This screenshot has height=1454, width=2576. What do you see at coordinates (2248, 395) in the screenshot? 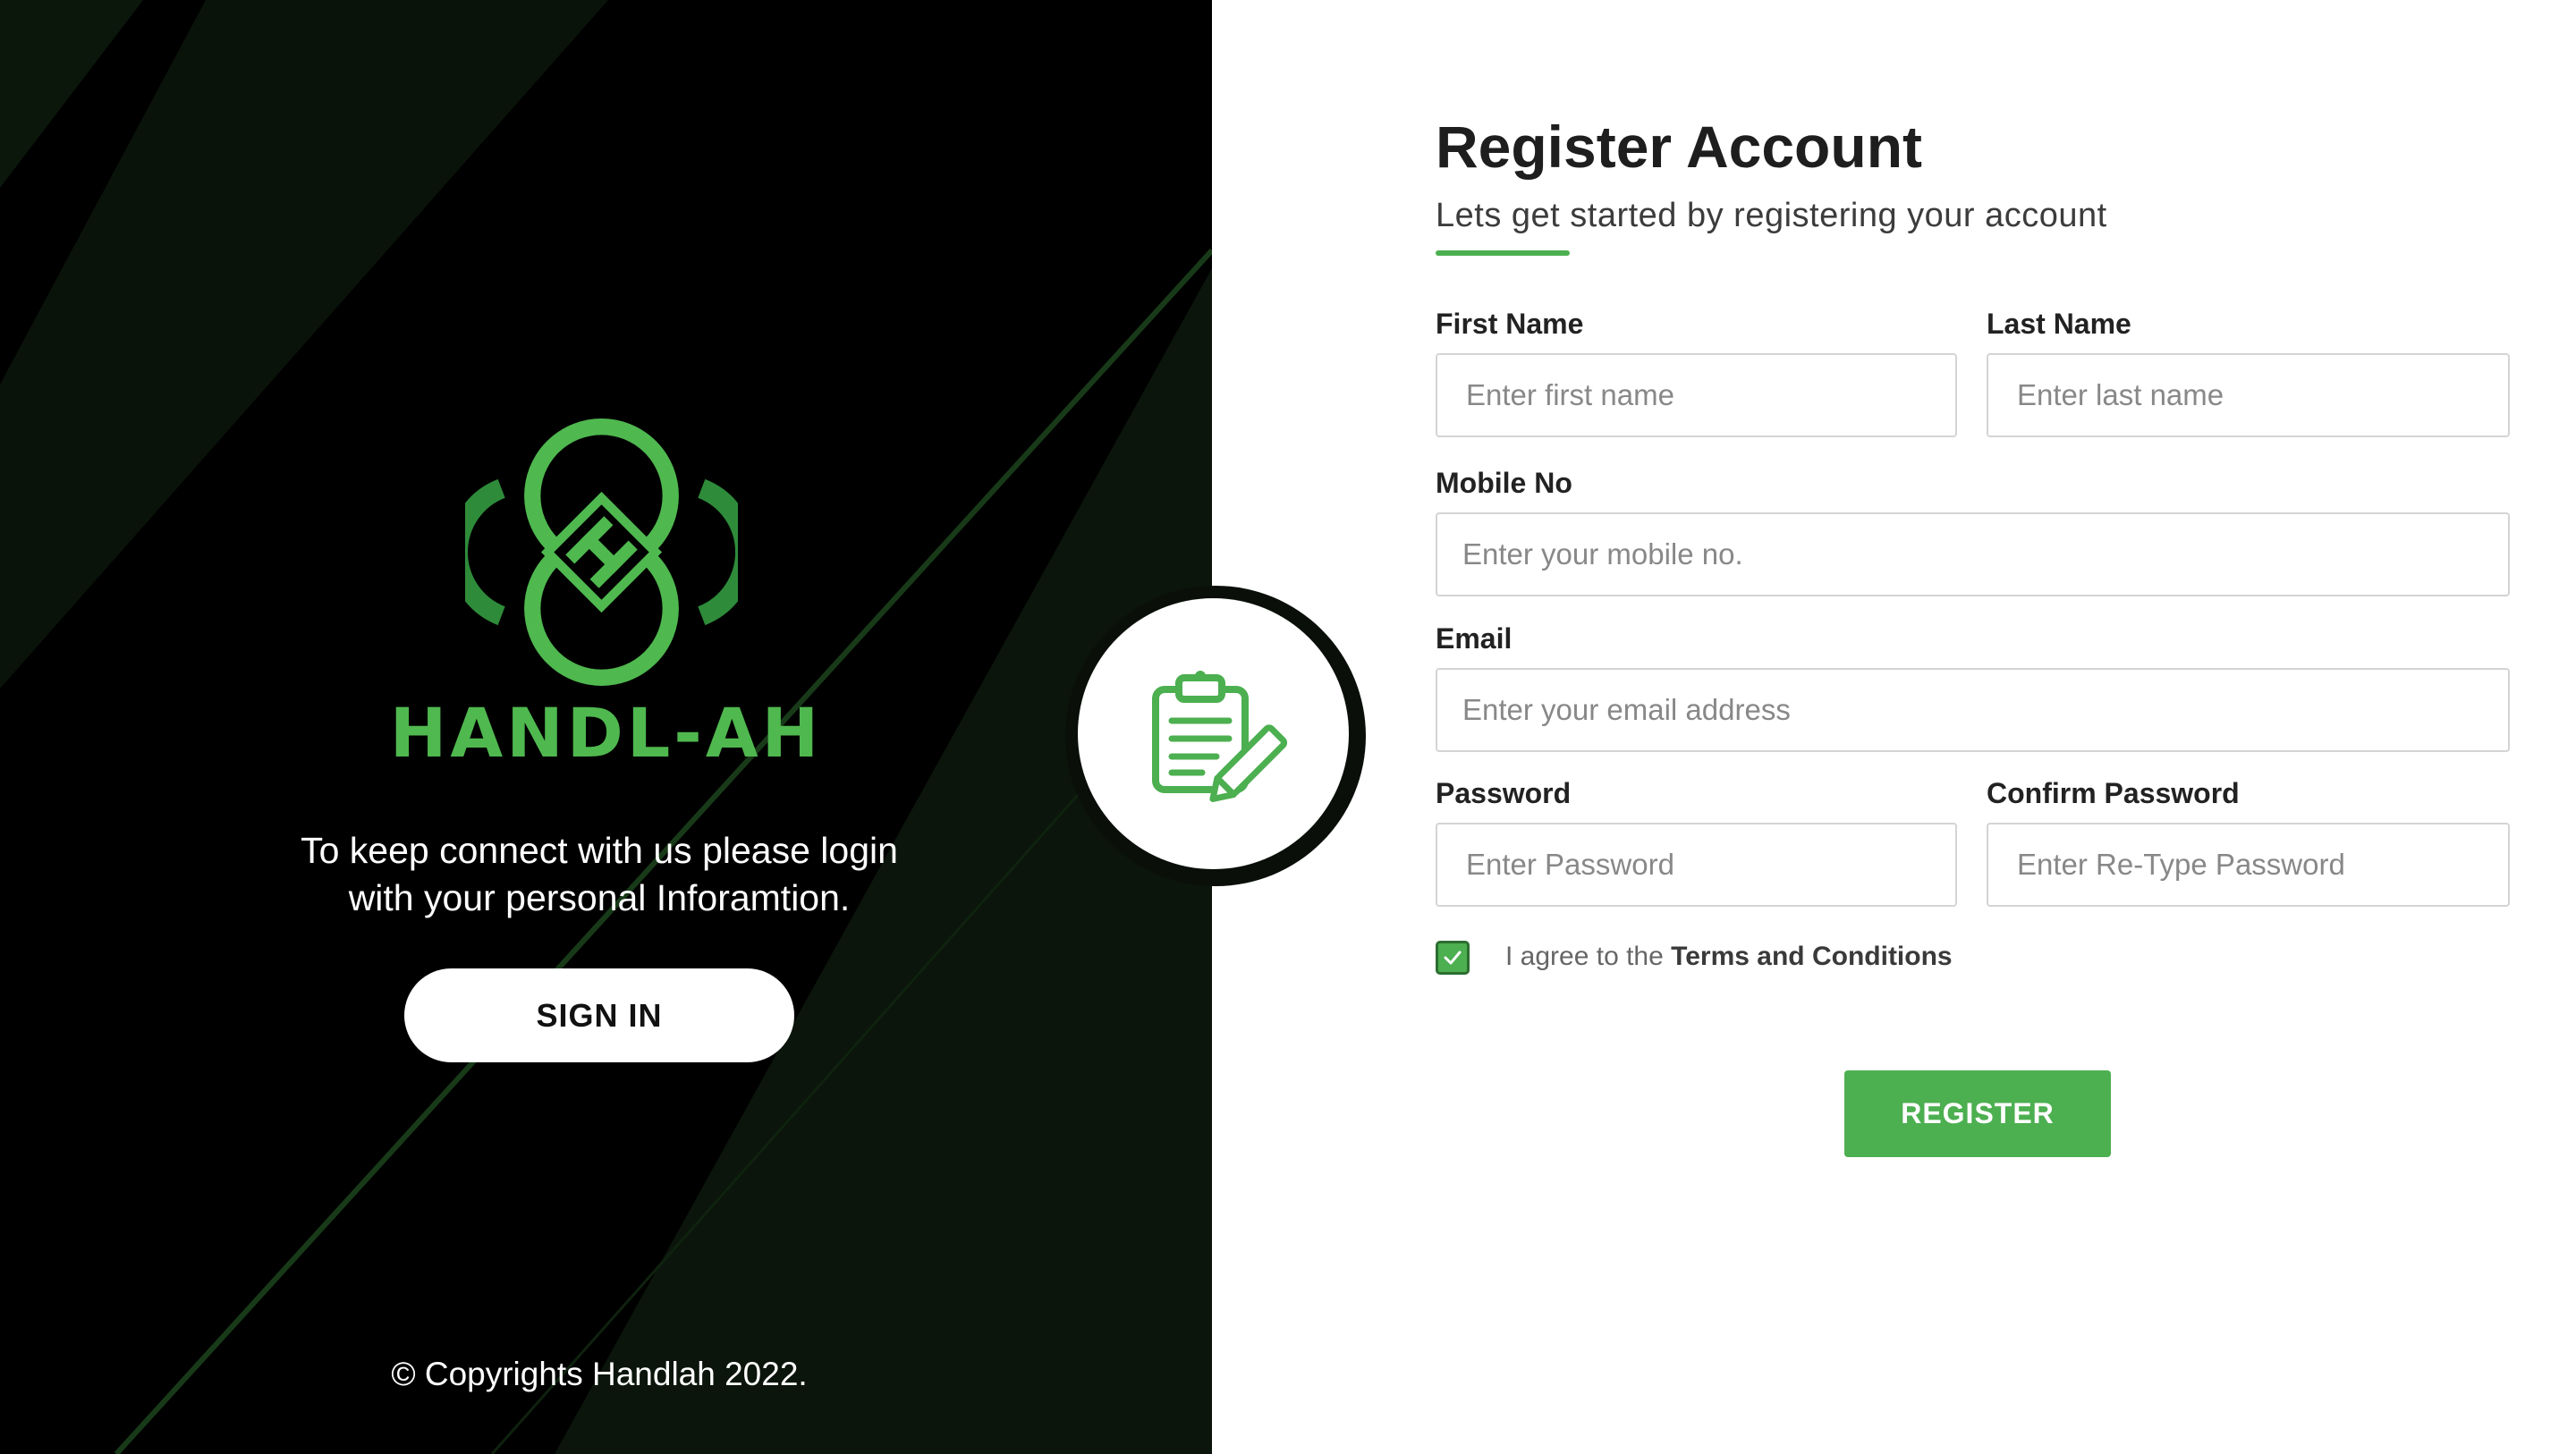
I see `last-name-input` at bounding box center [2248, 395].